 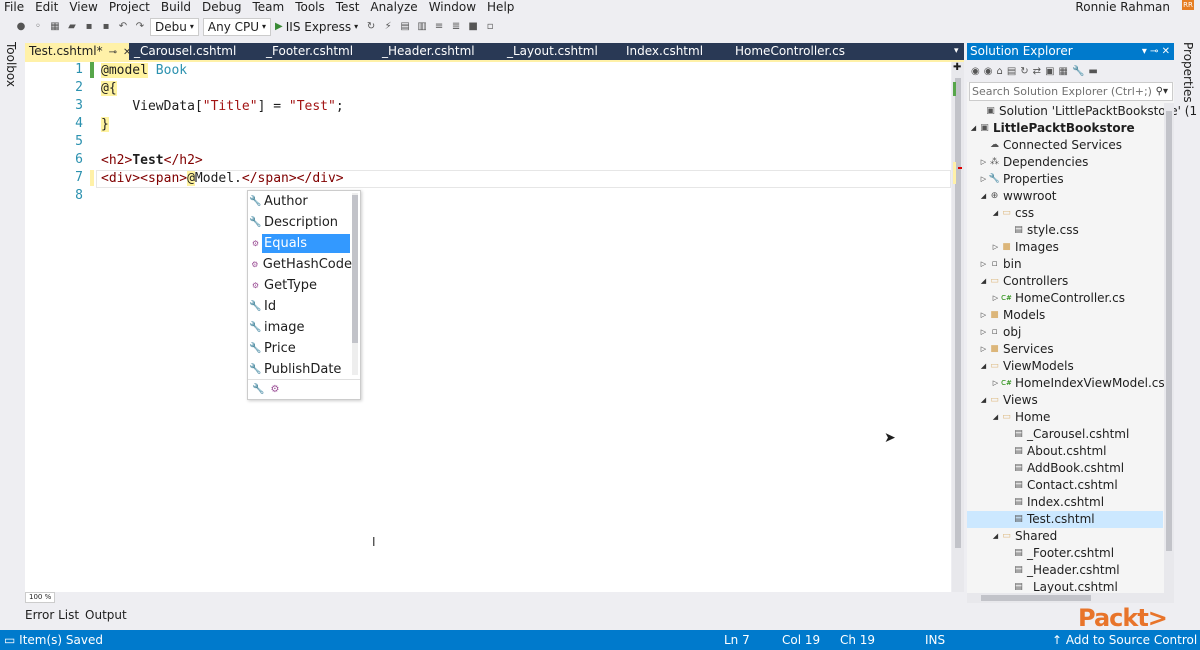 What do you see at coordinates (140, 27) in the screenshot?
I see `redo-icon: ↷` at bounding box center [140, 27].